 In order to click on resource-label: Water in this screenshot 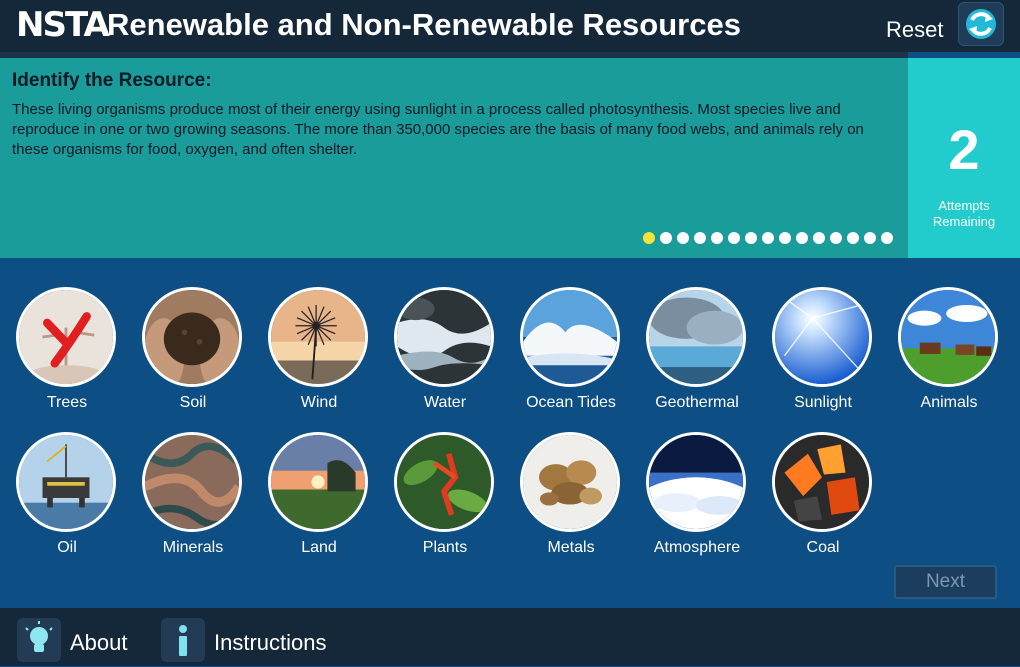, I will do `click(445, 402)`.